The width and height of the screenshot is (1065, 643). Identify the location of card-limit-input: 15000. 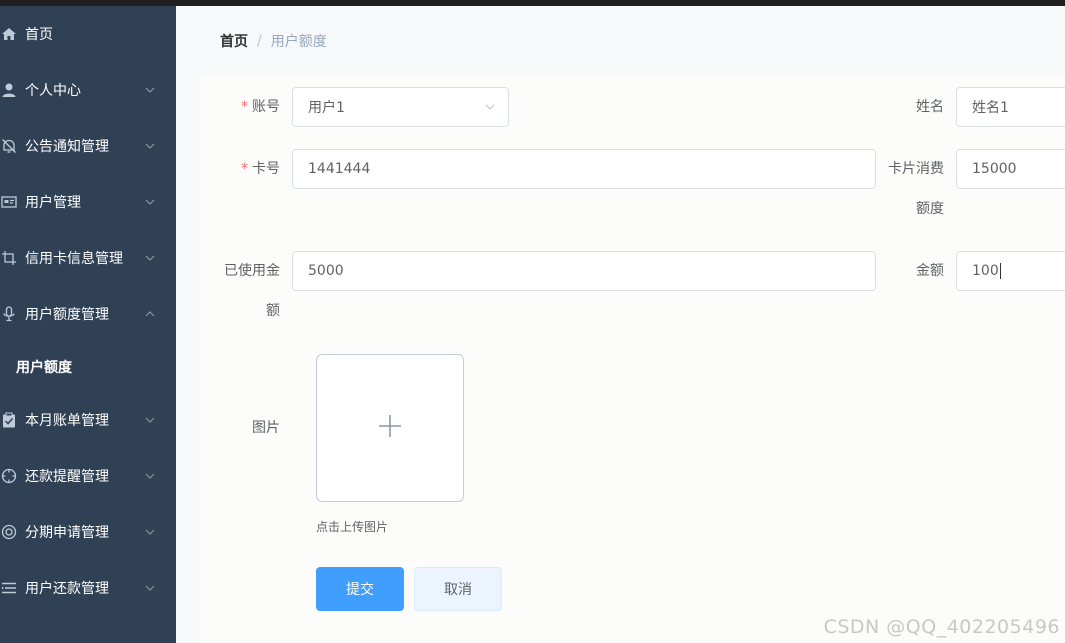
(1010, 169).